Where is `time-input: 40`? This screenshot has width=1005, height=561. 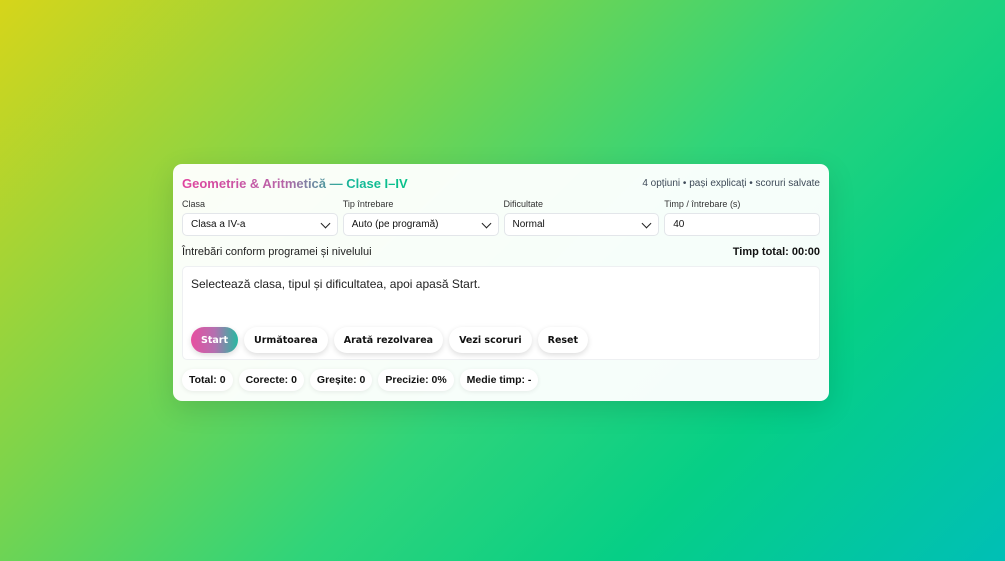 time-input: 40 is located at coordinates (742, 224).